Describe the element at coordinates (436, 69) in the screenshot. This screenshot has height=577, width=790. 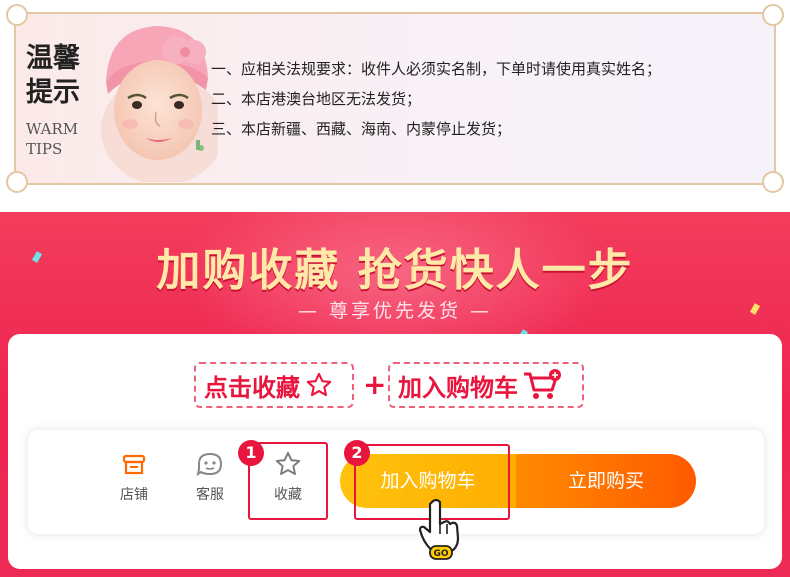
I see `tips-item: 一、应相关法规要求：收件人必须实名制，下单时请使用真实姓名；` at that location.